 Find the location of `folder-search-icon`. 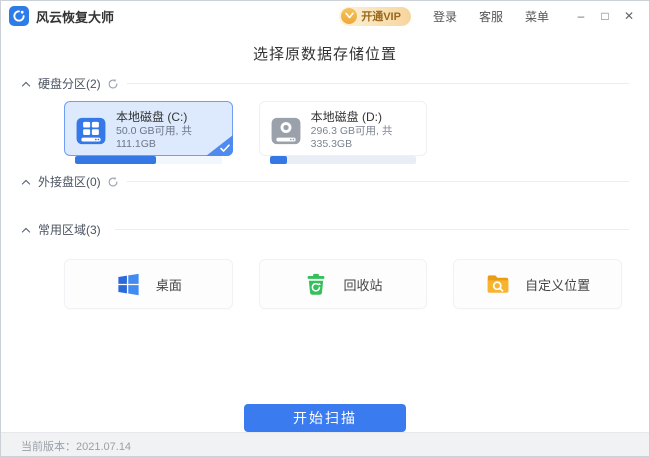

folder-search-icon is located at coordinates (498, 284).